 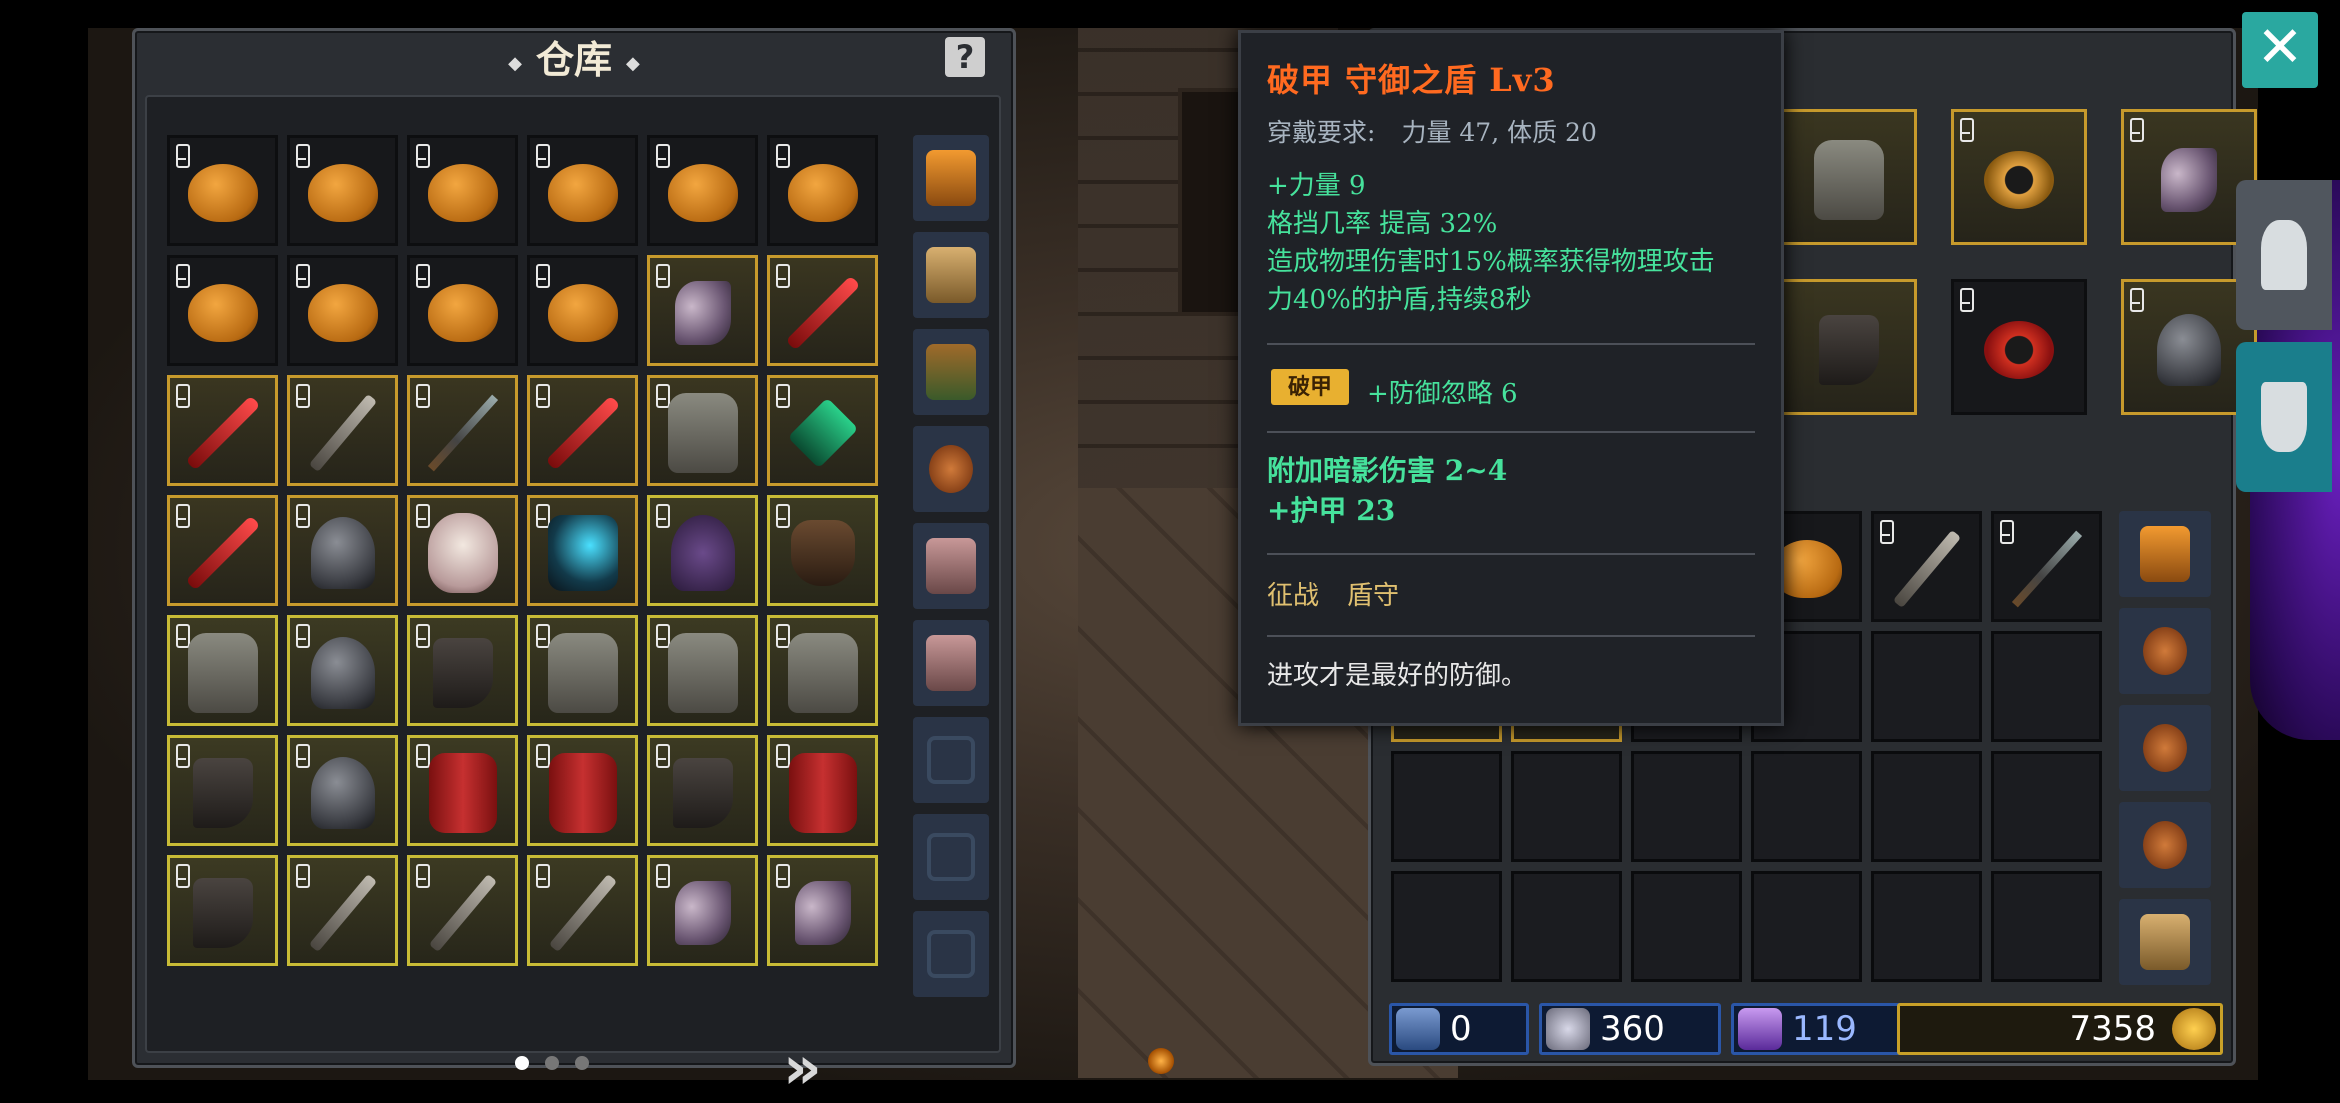 What do you see at coordinates (1397, 676) in the screenshot?
I see `item-flavor-text: 进攻才是最好的防御。` at bounding box center [1397, 676].